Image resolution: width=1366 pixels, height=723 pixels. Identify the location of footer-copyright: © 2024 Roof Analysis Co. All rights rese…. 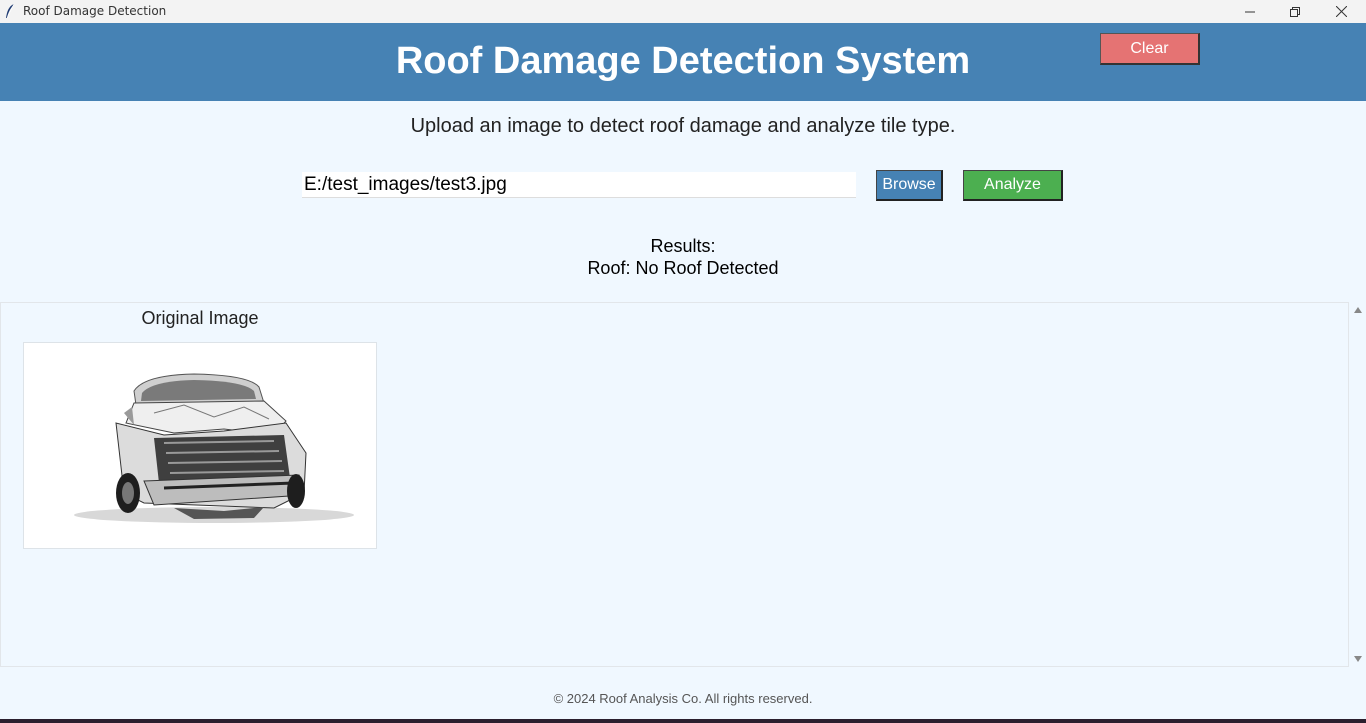
(683, 698).